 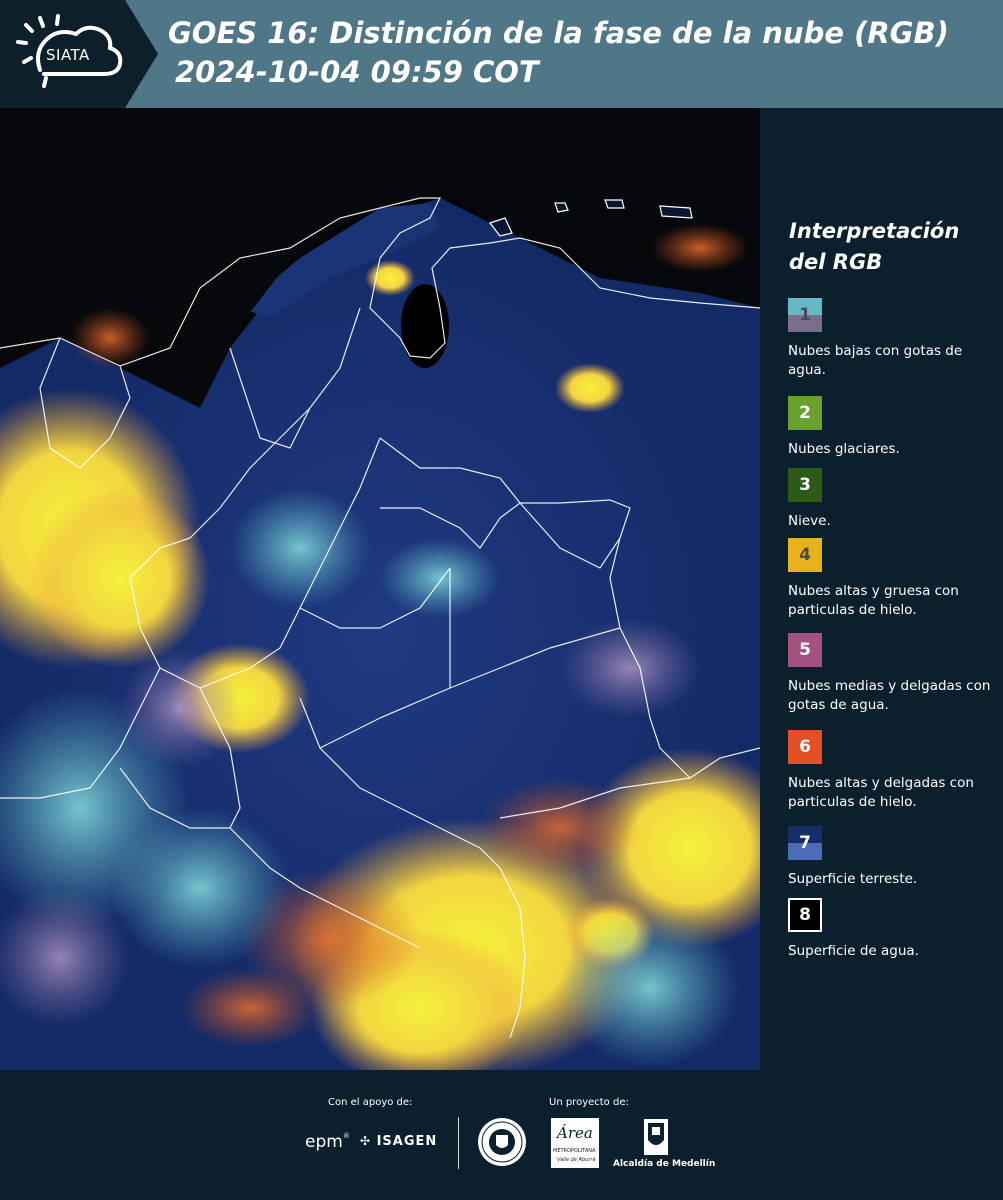 I want to click on legend-number: 2, so click(x=805, y=413).